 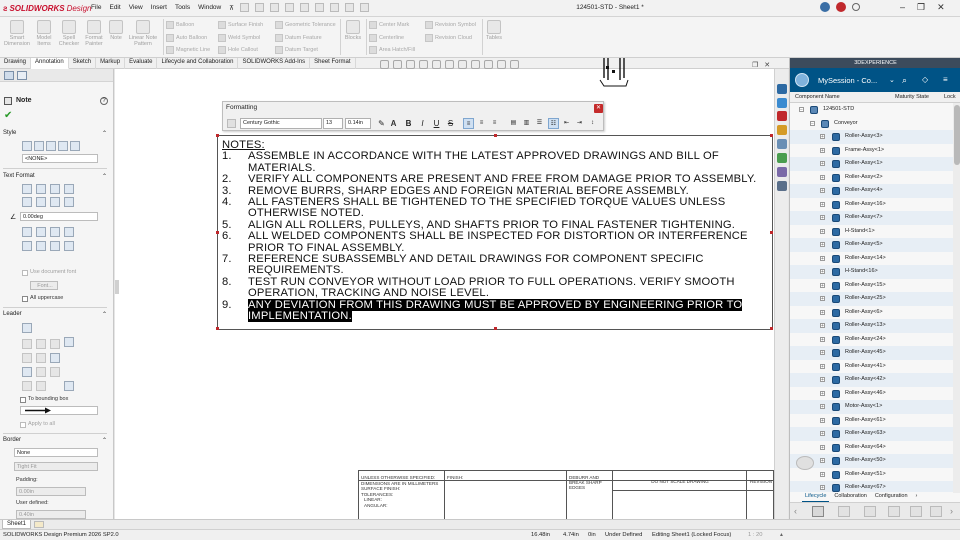 I want to click on tree-subassembly: − Conveyor, so click(x=871, y=124).